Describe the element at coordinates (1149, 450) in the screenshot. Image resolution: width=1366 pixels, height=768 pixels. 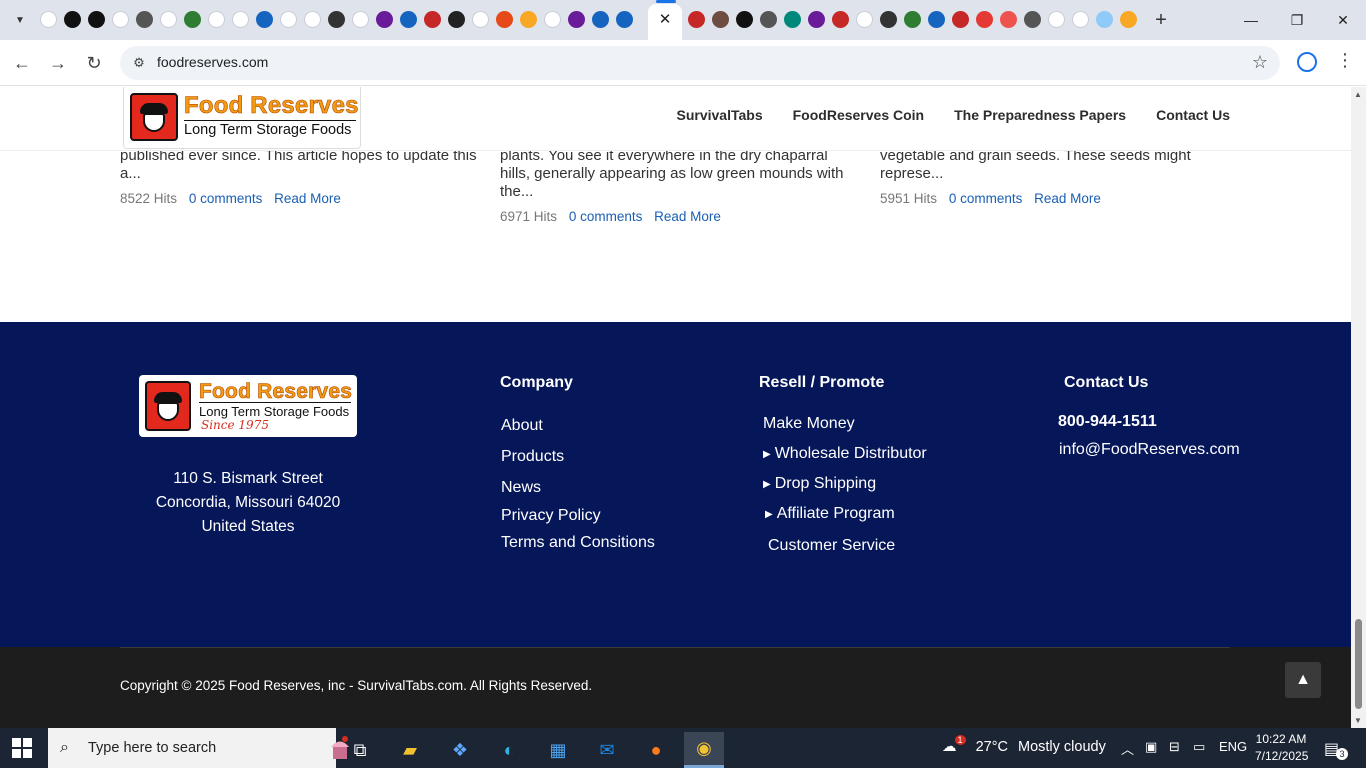
I see `footer-email: info@FoodReserves.com` at that location.